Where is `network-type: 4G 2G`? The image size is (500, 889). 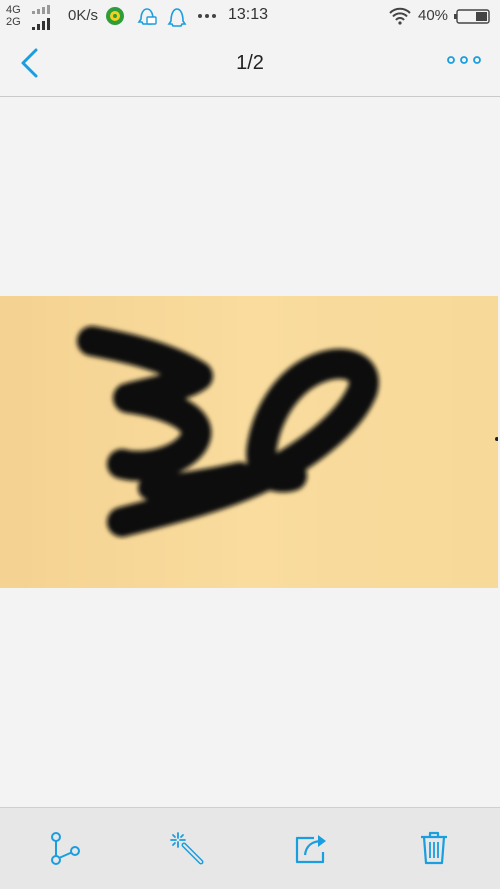
network-type: 4G 2G is located at coordinates (17, 17).